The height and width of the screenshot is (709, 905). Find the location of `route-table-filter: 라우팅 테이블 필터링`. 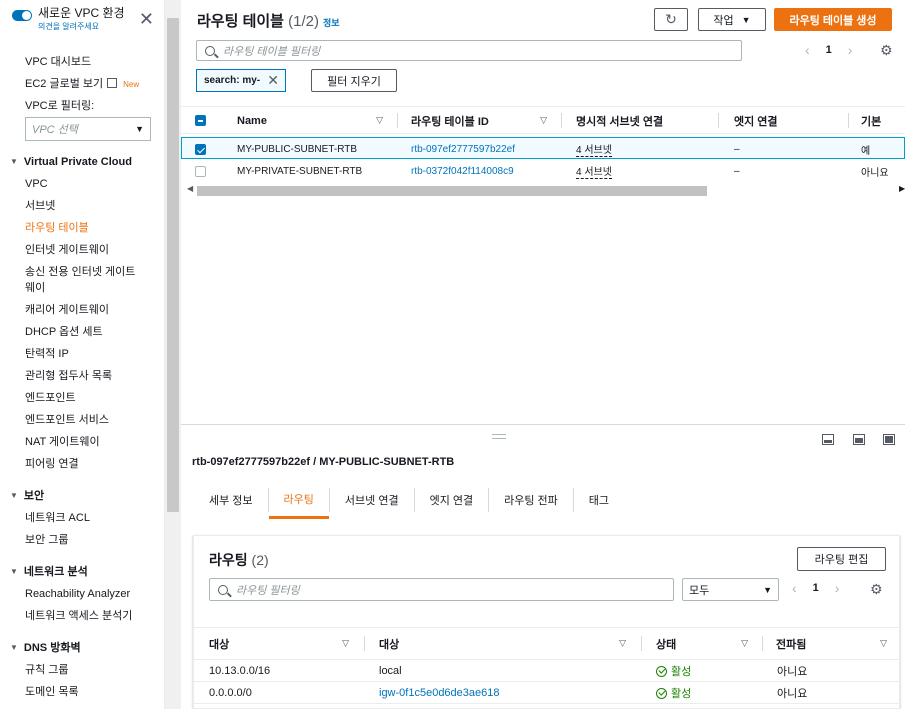

route-table-filter: 라우팅 테이블 필터링 is located at coordinates (469, 50).